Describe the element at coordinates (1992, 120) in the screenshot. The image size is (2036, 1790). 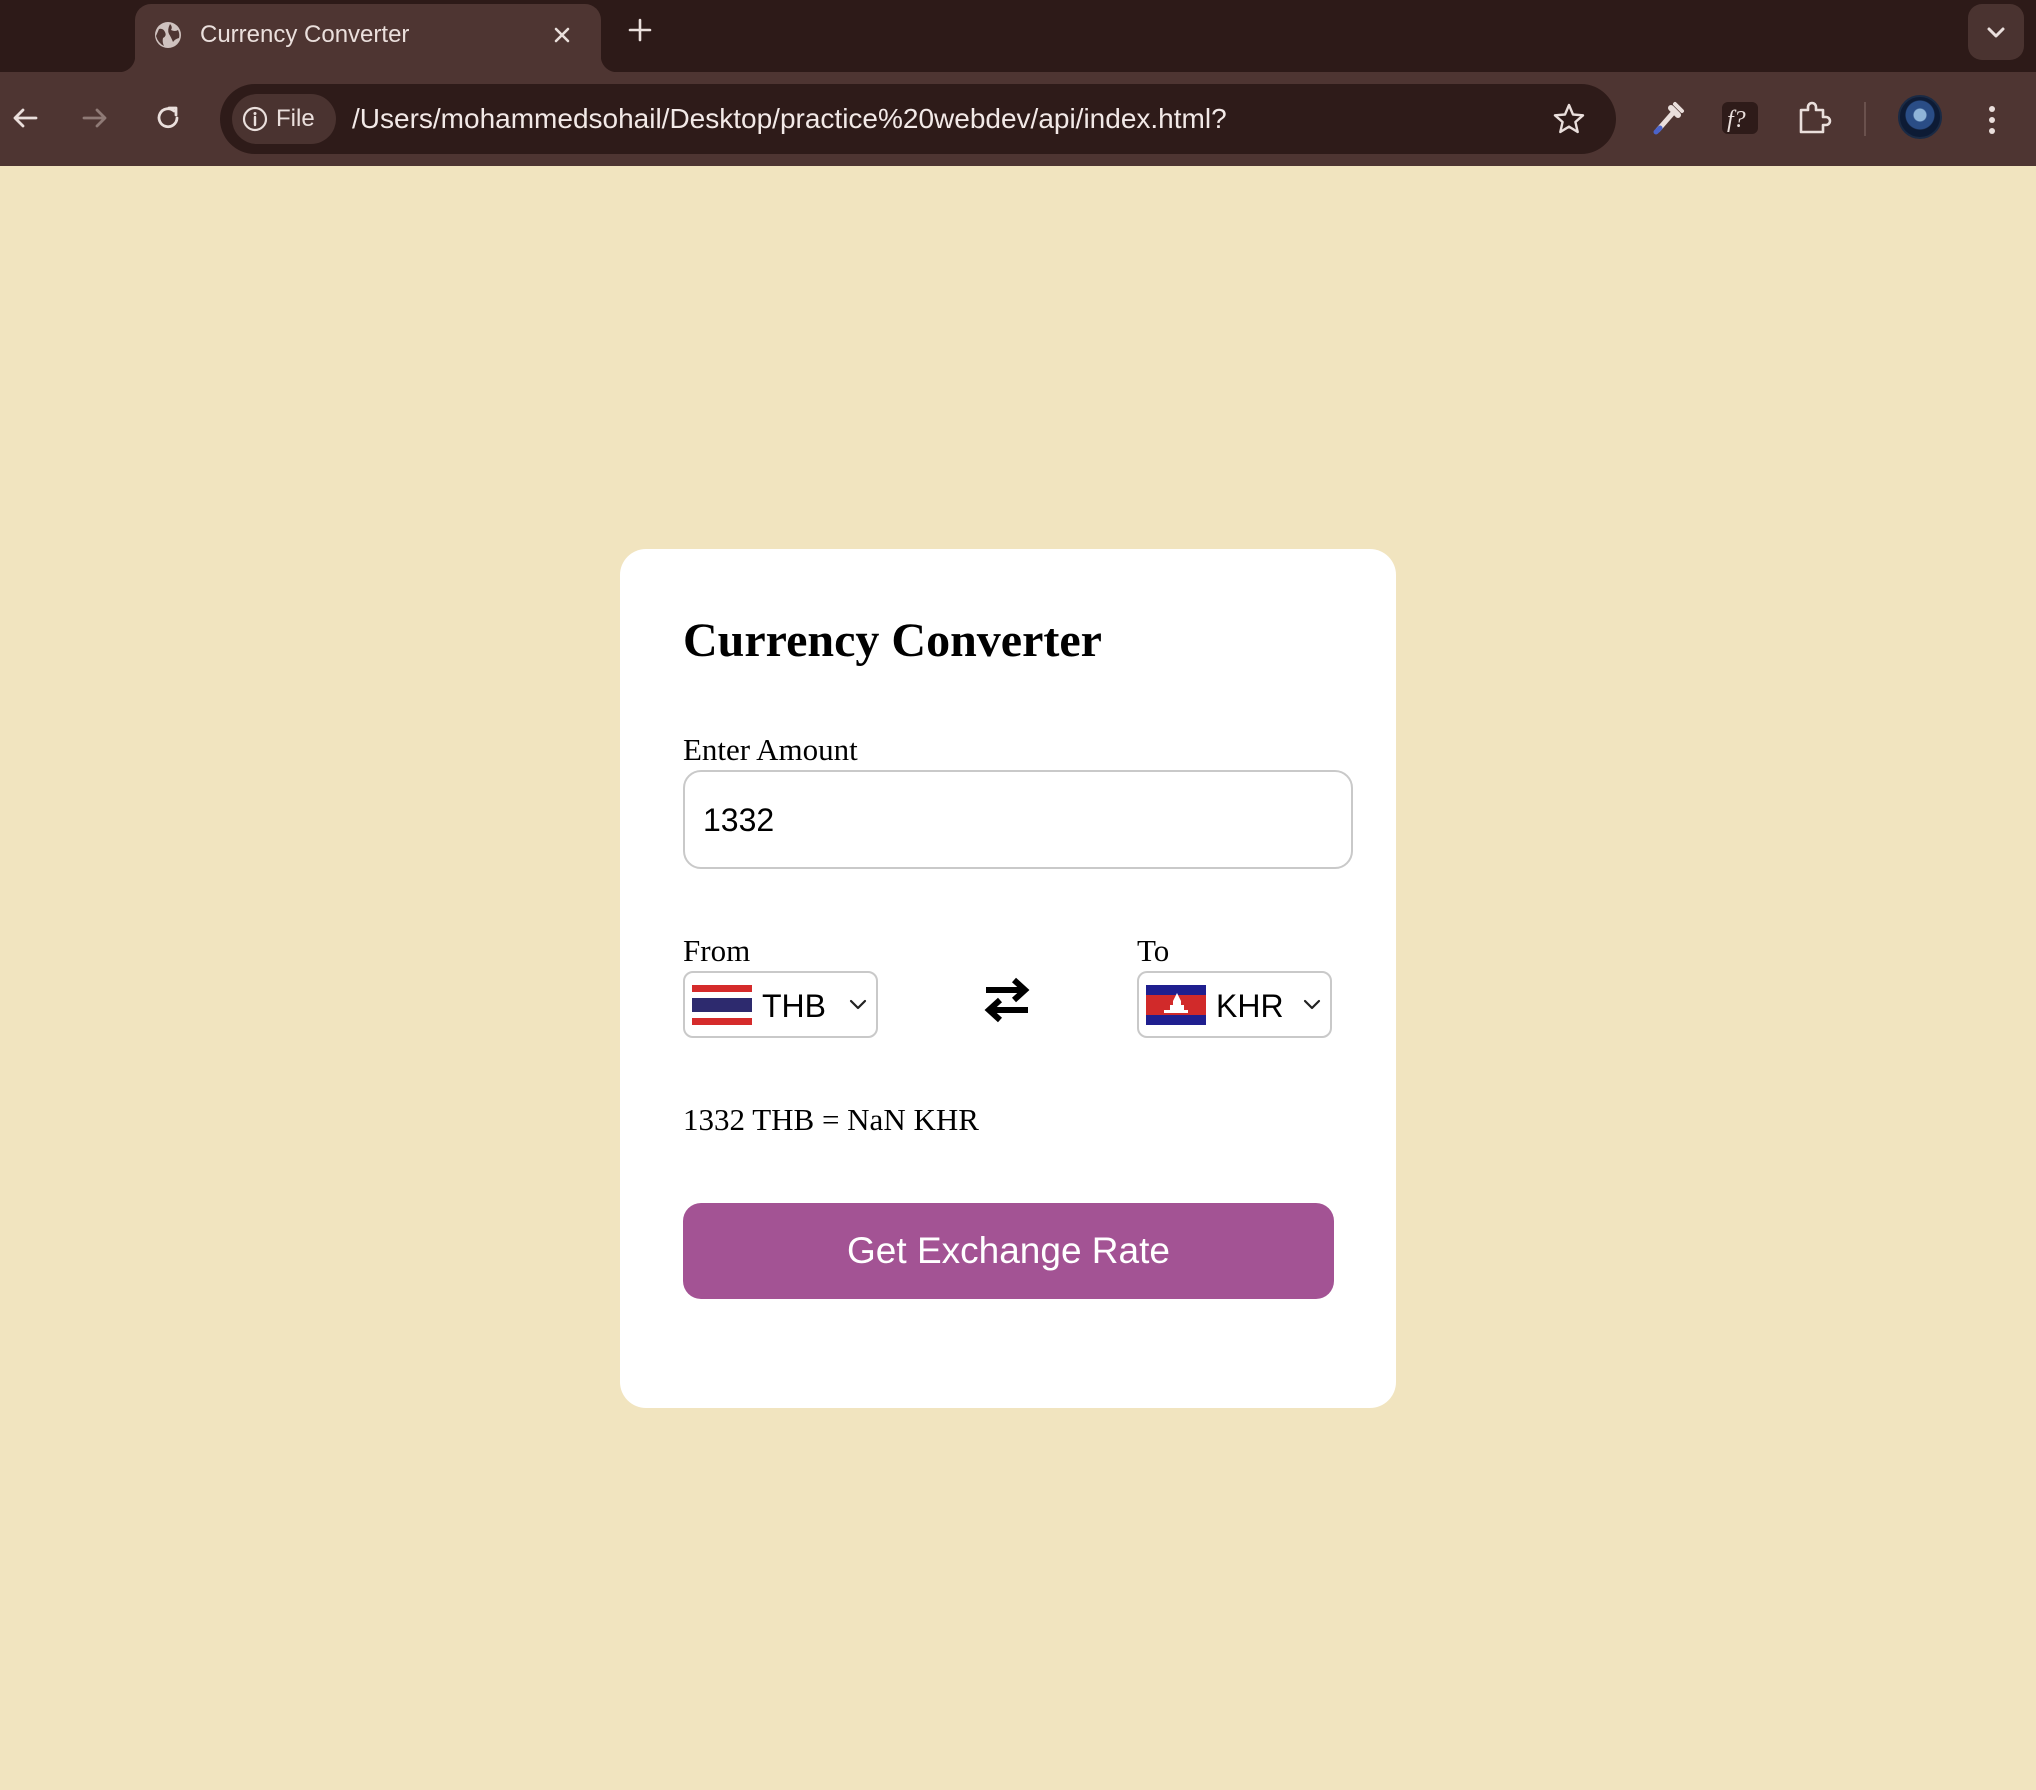
I see `more-menu-icon` at that location.